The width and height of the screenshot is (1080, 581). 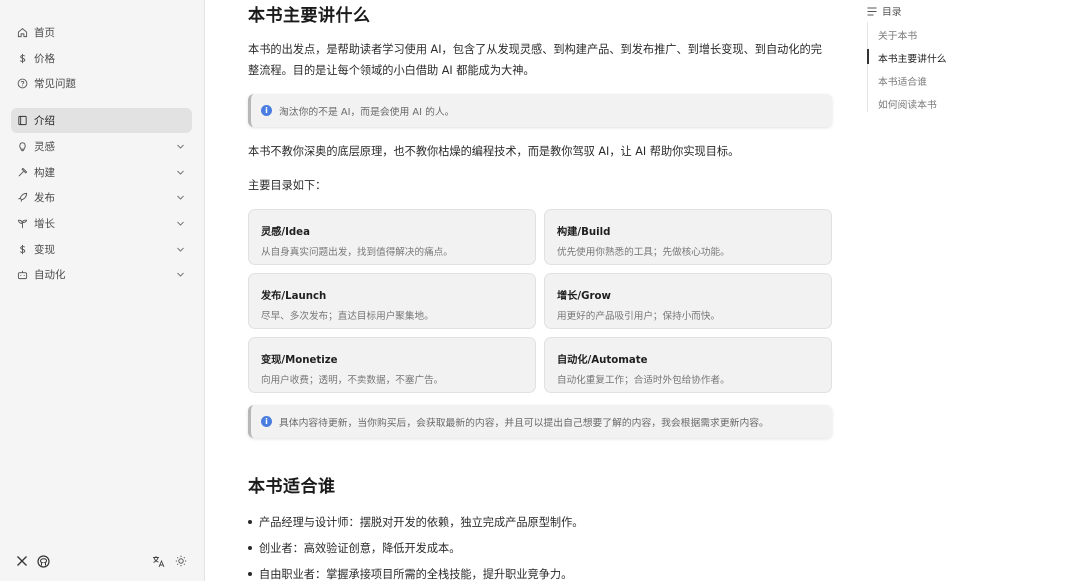 I want to click on x-icon, so click(x=22, y=561).